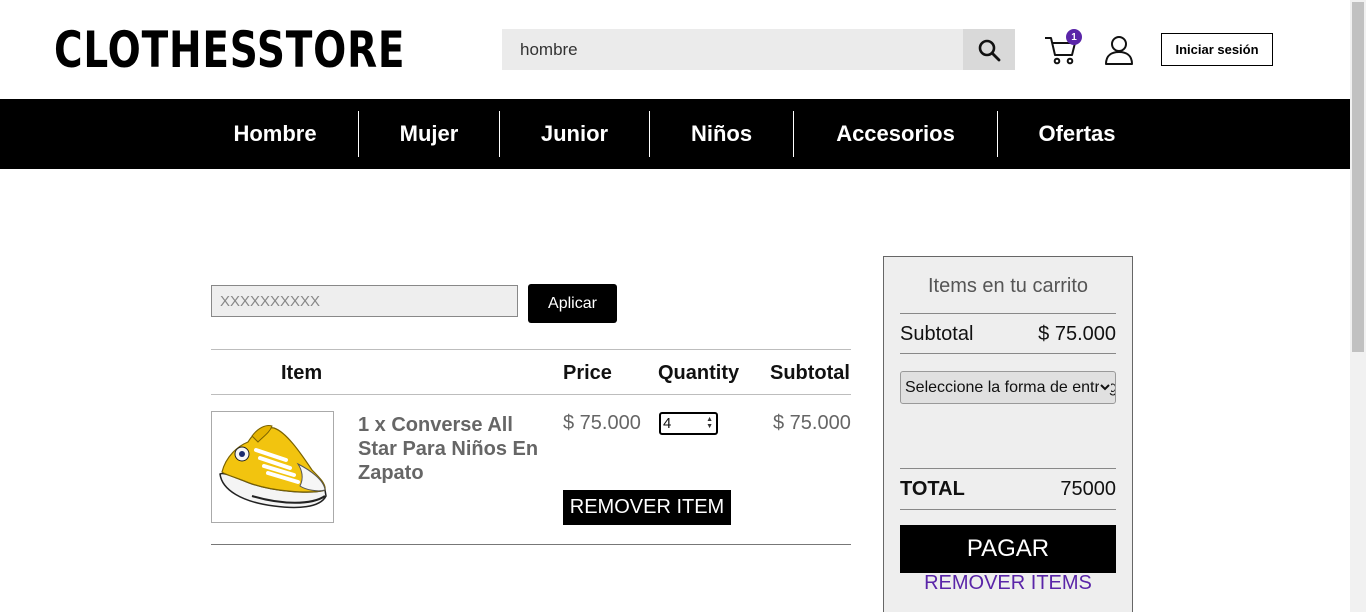 The height and width of the screenshot is (612, 1366). What do you see at coordinates (1074, 37) in the screenshot?
I see `cart-count-badge: 1` at bounding box center [1074, 37].